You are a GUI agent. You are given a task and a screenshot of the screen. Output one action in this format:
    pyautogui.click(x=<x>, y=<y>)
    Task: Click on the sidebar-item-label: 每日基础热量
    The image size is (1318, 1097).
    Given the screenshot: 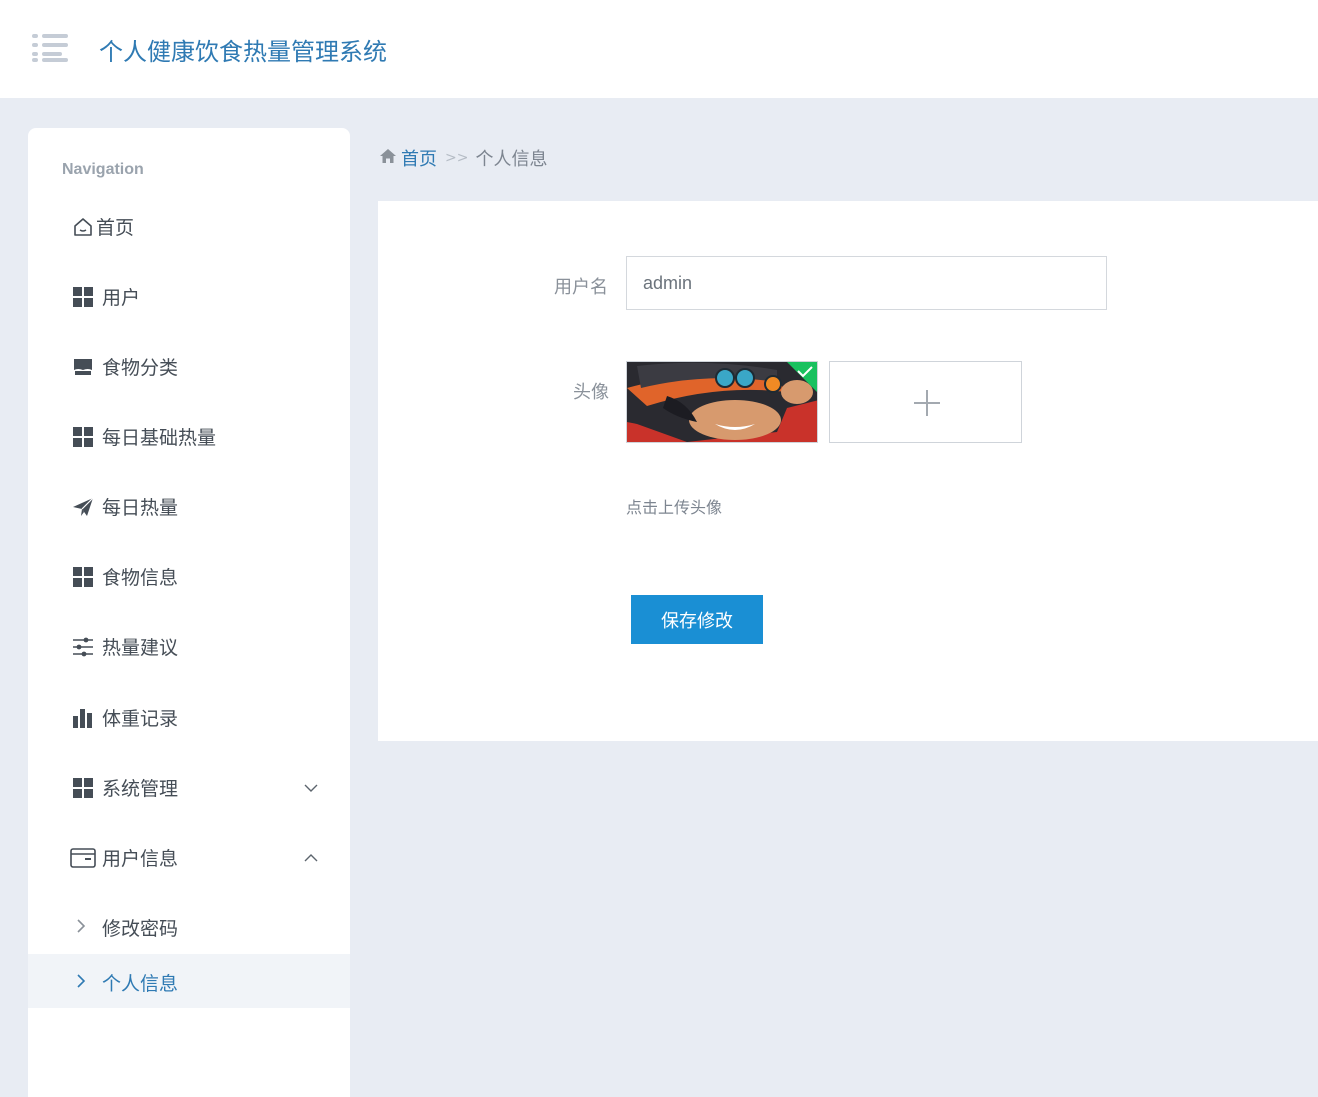 What is the action you would take?
    pyautogui.click(x=159, y=438)
    